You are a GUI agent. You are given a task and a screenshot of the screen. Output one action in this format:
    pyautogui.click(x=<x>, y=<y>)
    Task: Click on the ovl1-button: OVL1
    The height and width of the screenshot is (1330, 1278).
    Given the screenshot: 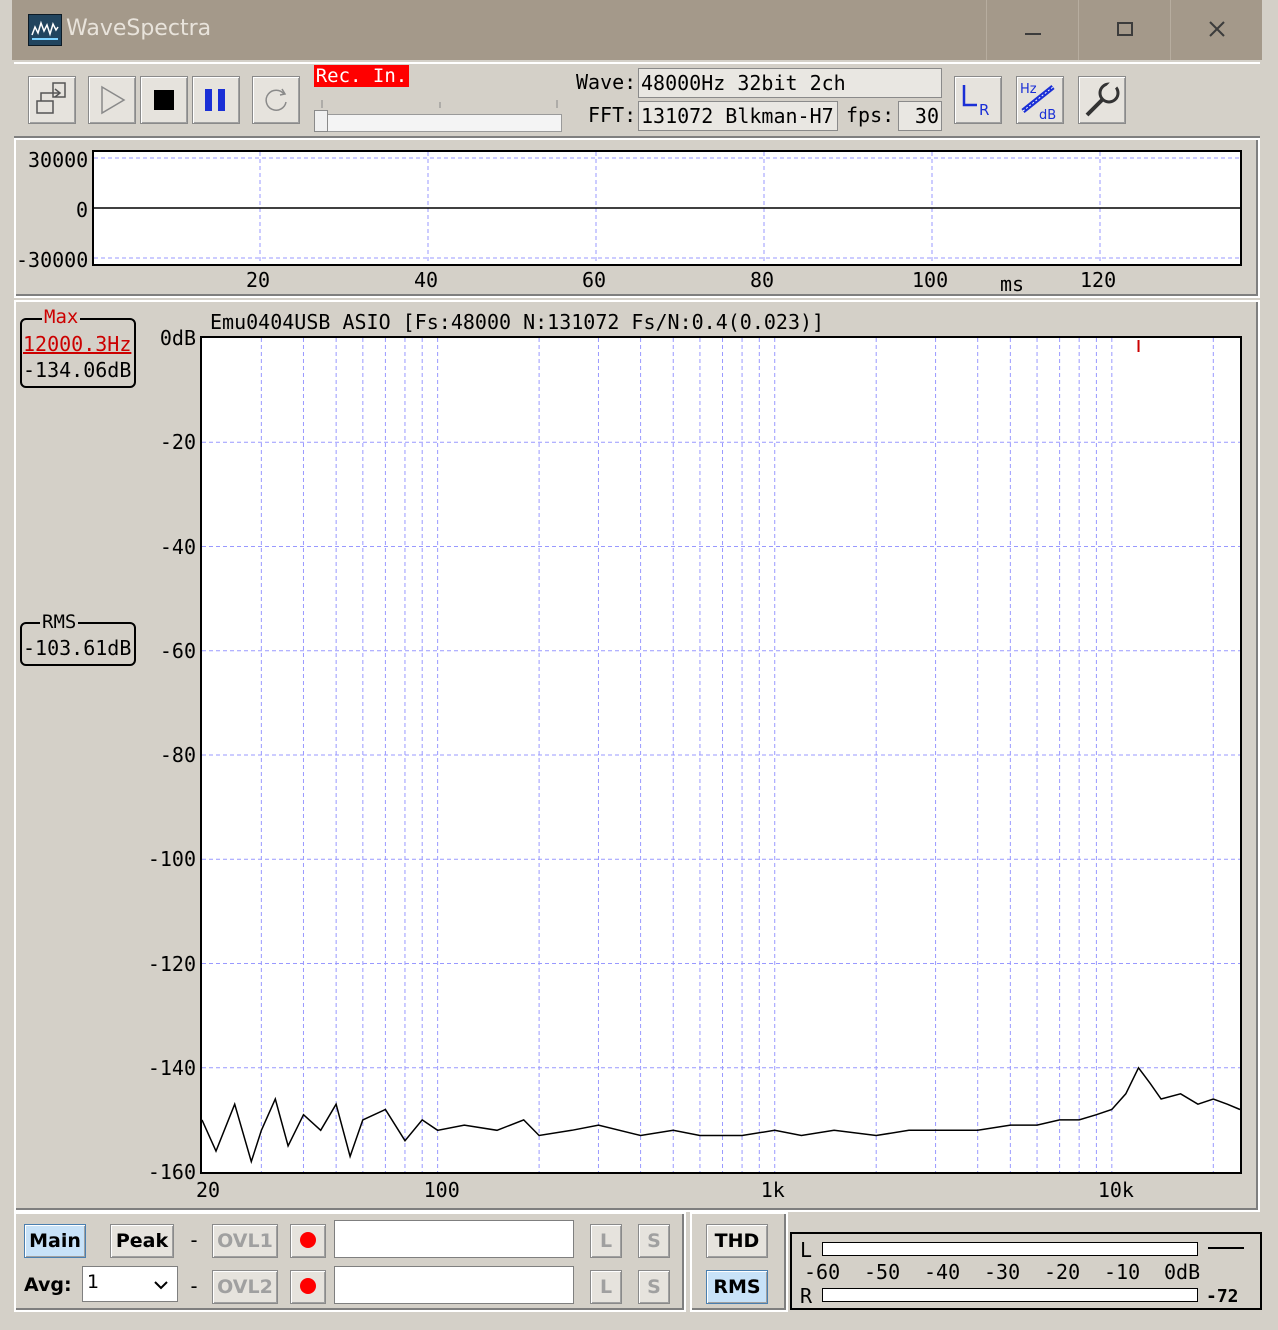 What is the action you would take?
    pyautogui.click(x=245, y=1241)
    